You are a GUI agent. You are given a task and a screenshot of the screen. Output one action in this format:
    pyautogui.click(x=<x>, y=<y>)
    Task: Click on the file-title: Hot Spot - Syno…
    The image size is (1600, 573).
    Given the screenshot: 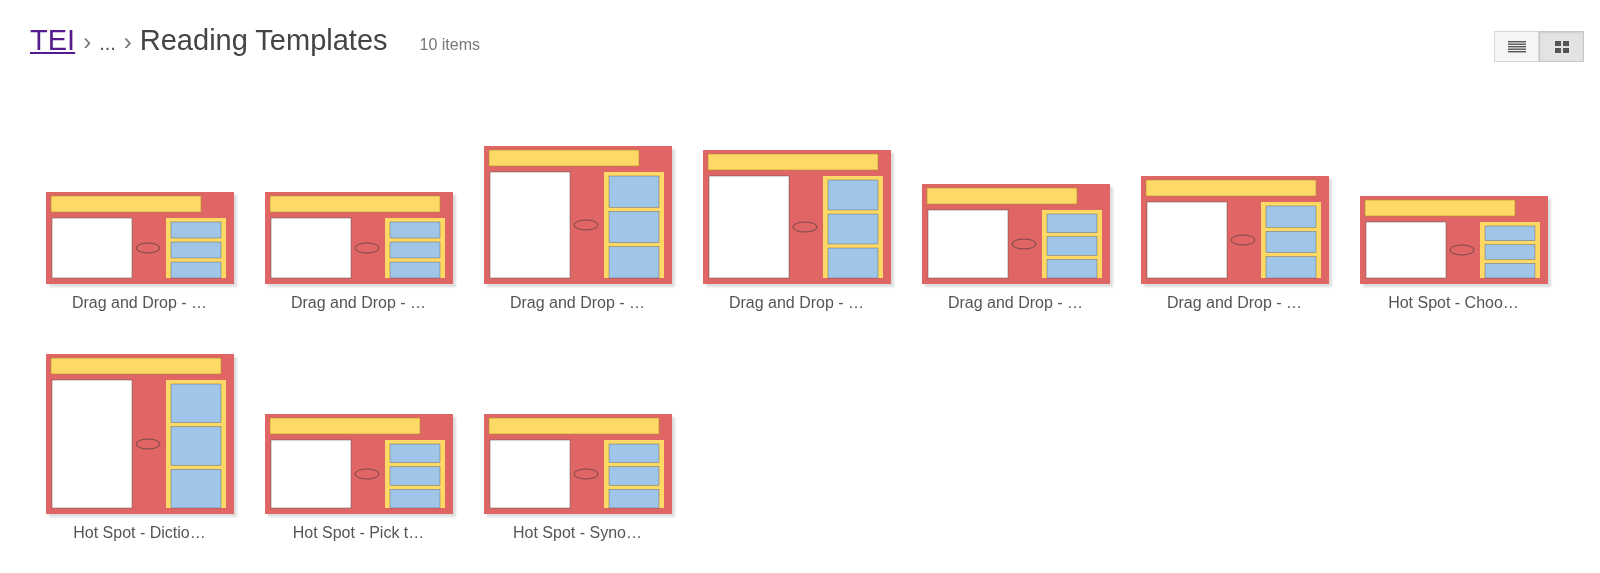 What is the action you would take?
    pyautogui.click(x=577, y=533)
    